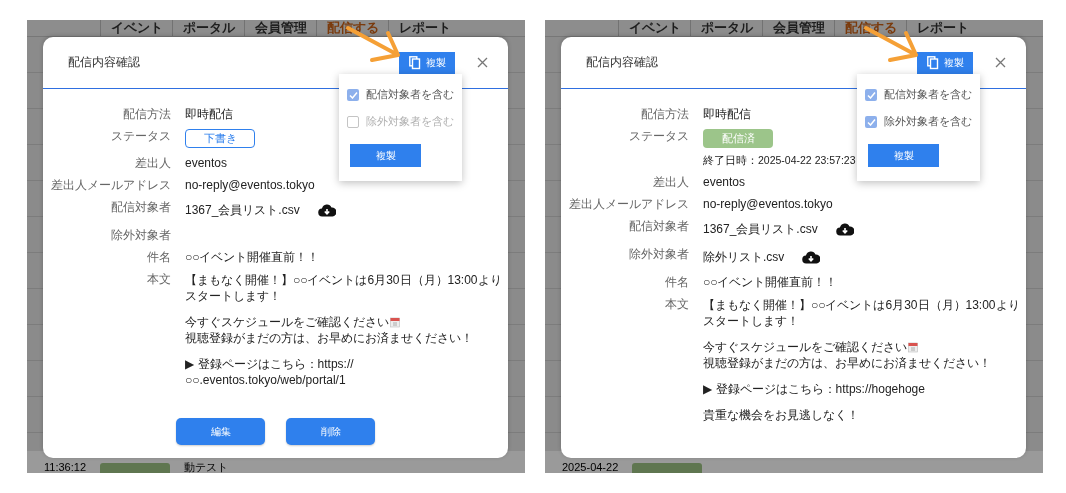  Describe the element at coordinates (781, 415) in the screenshot. I see `body-text: 貴重な機会をお見逃しなく！` at that location.